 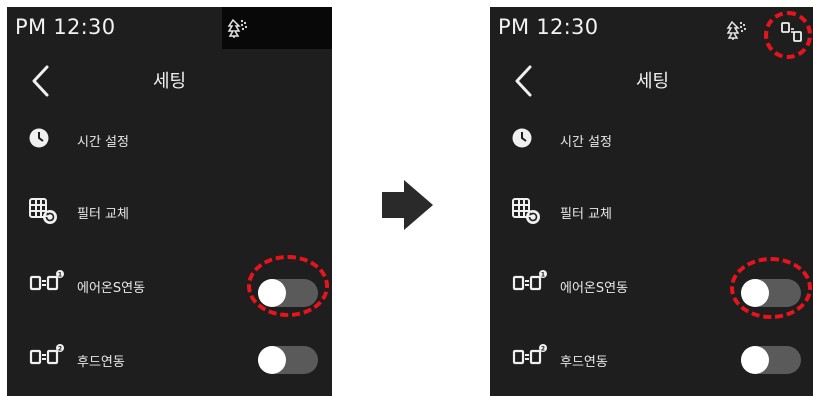 I want to click on status-icon-area, so click(x=277, y=28).